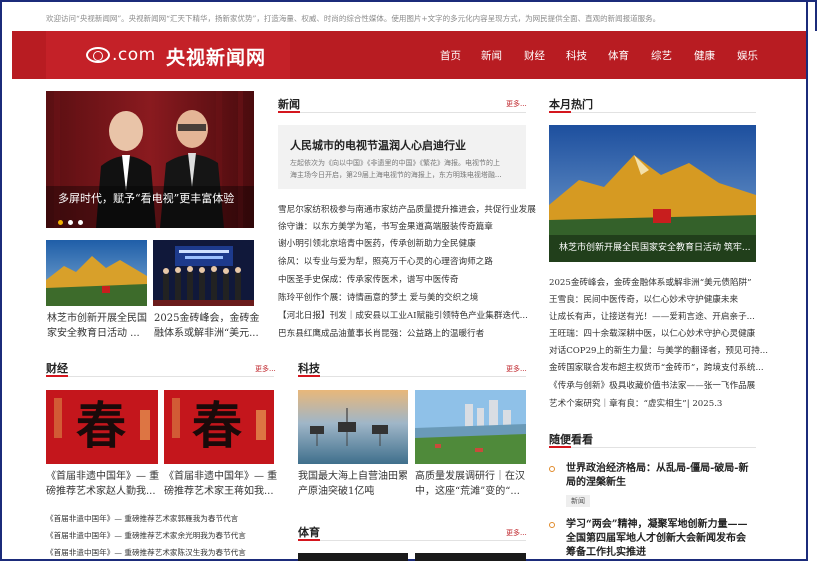 This screenshot has height=561, width=817. Describe the element at coordinates (57, 376) in the screenshot. I see `finance-title-underline` at that location.